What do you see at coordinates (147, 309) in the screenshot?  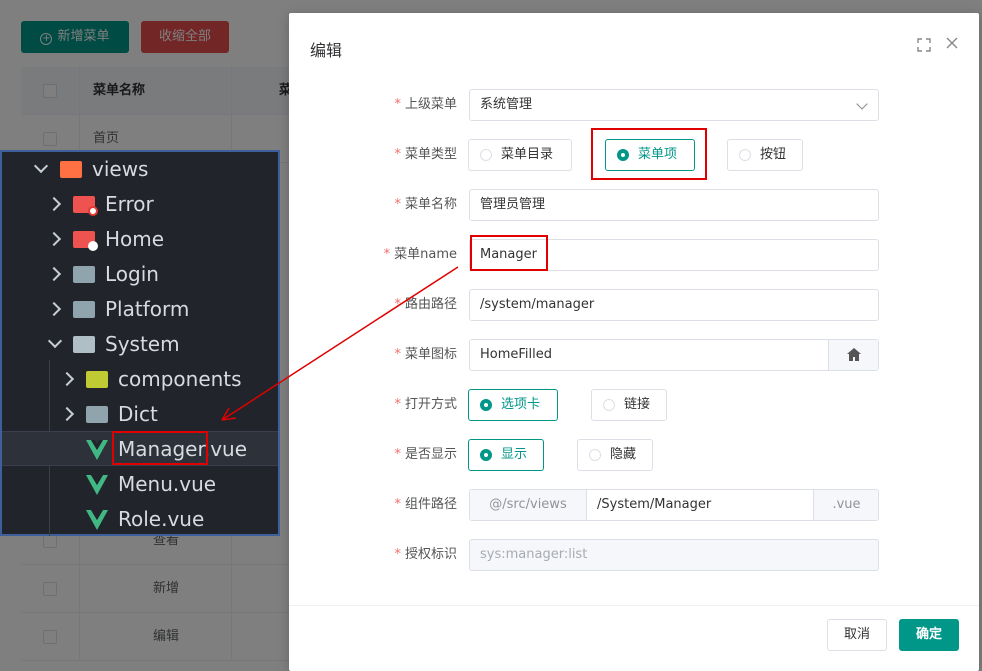 I see `tree-item-label: Platform` at bounding box center [147, 309].